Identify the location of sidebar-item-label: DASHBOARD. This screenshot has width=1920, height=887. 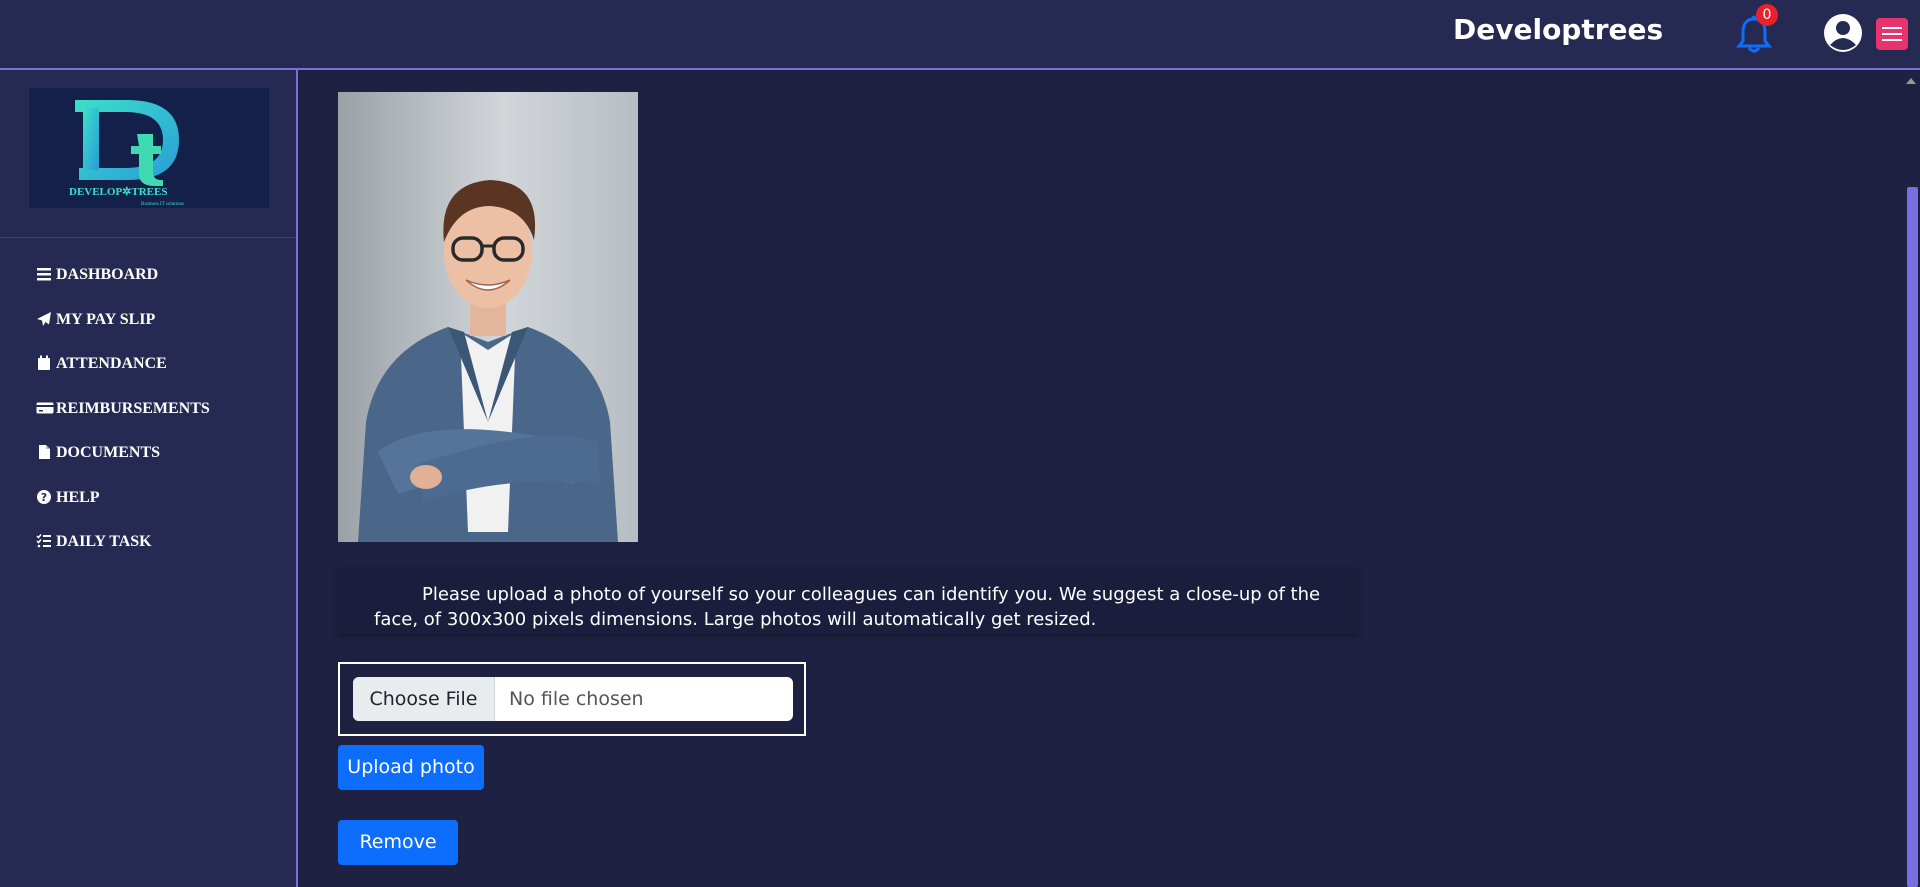
(107, 274).